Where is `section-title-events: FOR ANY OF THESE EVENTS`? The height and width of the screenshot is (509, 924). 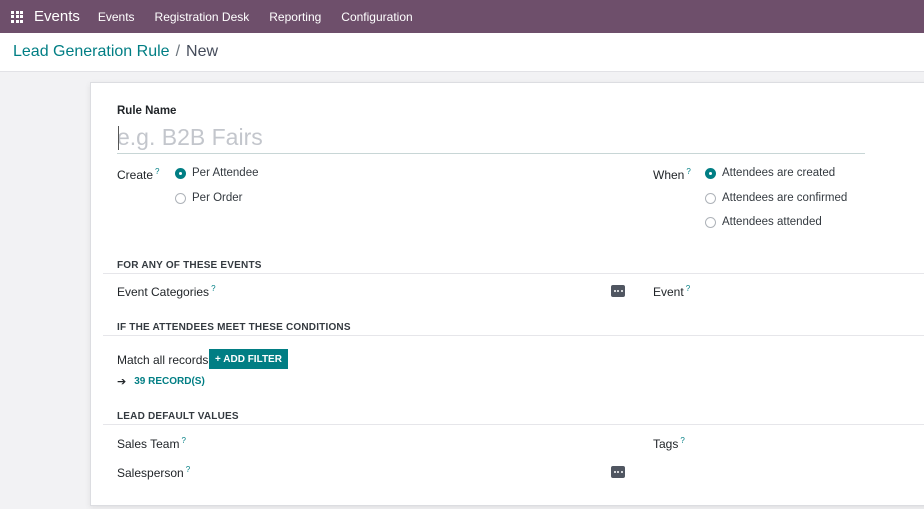 section-title-events: FOR ANY OF THESE EVENTS is located at coordinates (189, 265).